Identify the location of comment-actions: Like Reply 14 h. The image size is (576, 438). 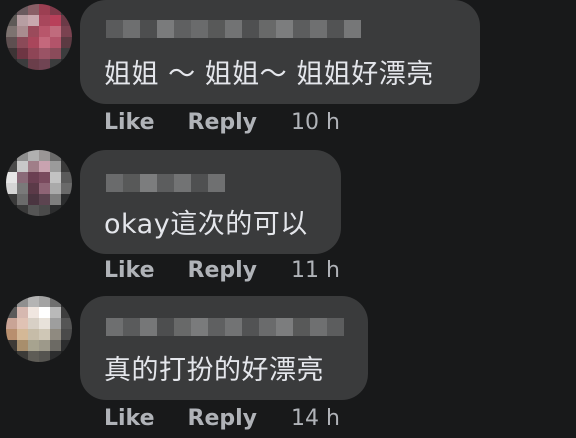
(222, 418).